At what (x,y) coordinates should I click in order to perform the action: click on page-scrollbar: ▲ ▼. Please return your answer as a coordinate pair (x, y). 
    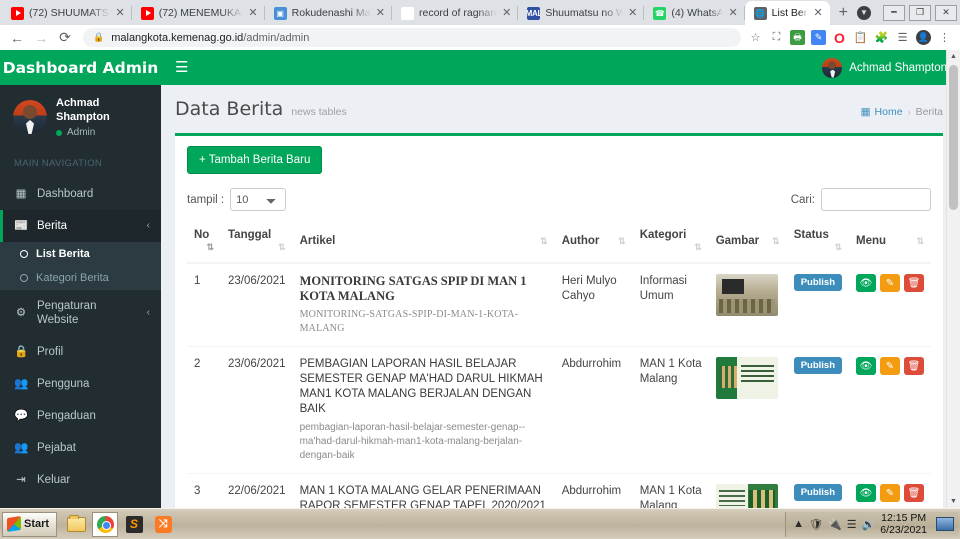
    Looking at the image, I should click on (953, 279).